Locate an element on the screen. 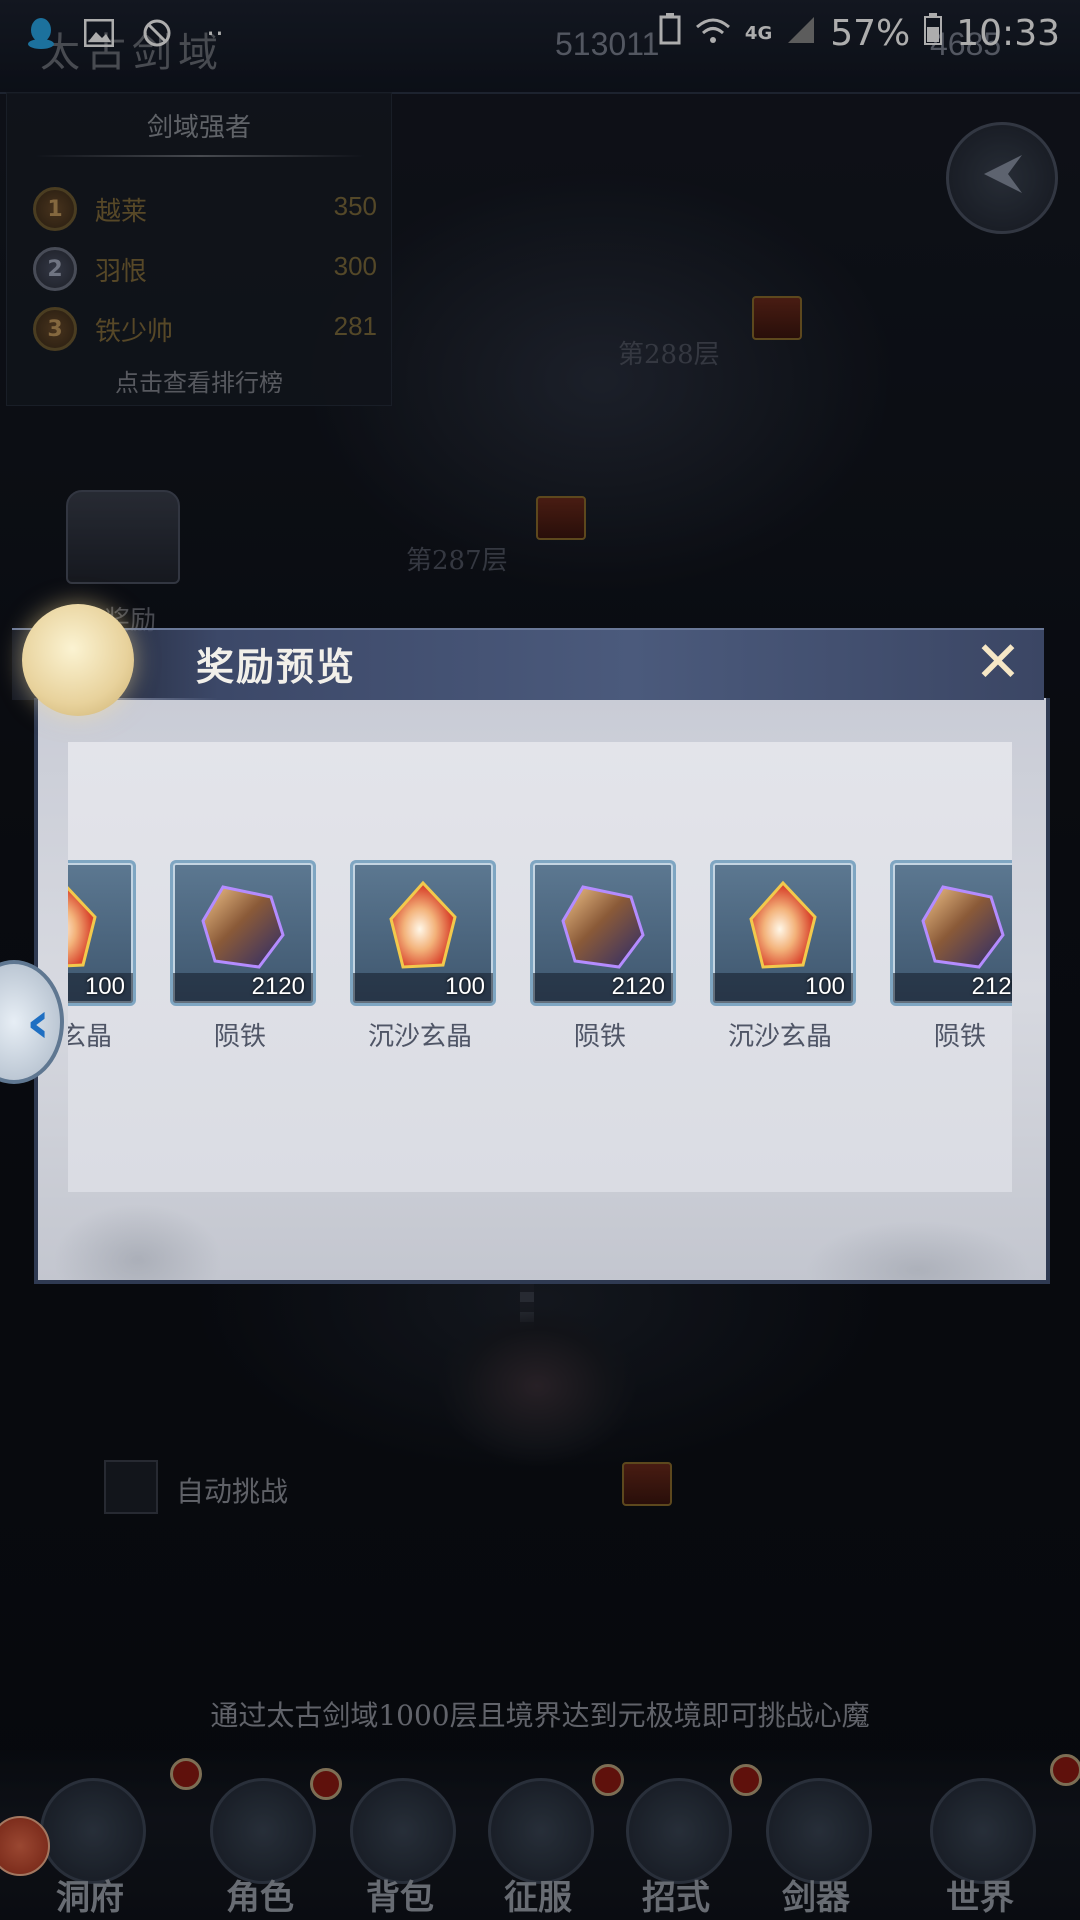 This screenshot has width=1080, height=1920. close-button: ✕ is located at coordinates (998, 662).